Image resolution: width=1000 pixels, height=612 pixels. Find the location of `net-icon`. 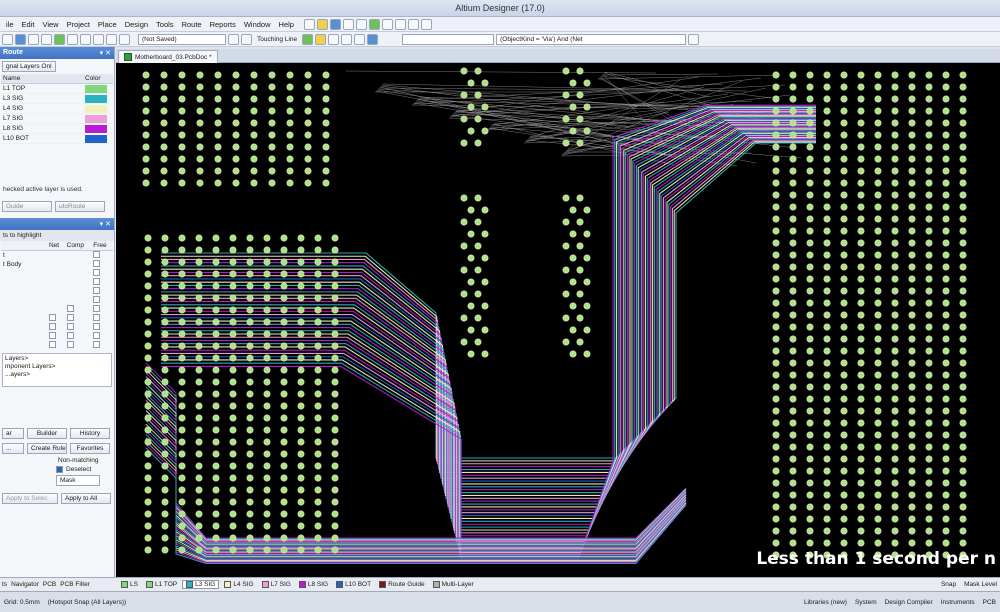

net-icon is located at coordinates (347, 39).